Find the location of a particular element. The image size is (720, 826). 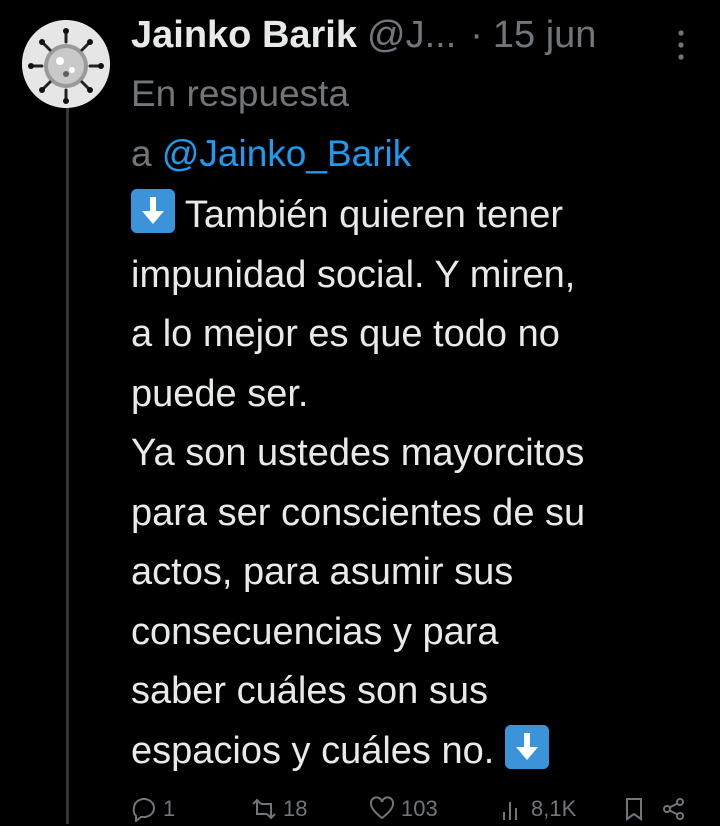

text-line-9: espacios y cuáles no. is located at coordinates (411, 752).